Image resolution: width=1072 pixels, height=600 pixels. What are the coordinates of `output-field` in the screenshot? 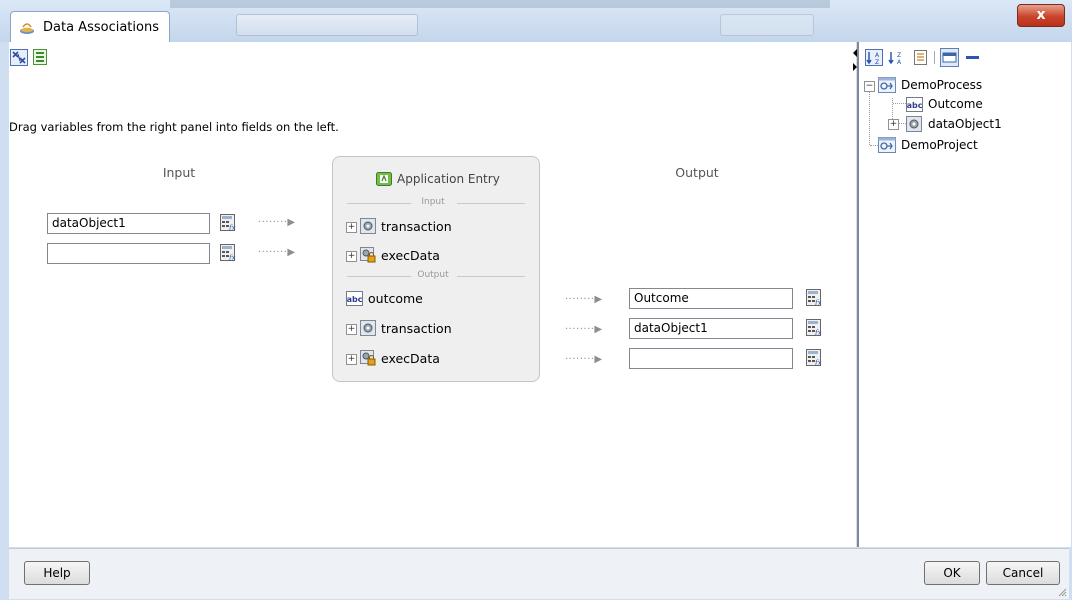 It's located at (711, 358).